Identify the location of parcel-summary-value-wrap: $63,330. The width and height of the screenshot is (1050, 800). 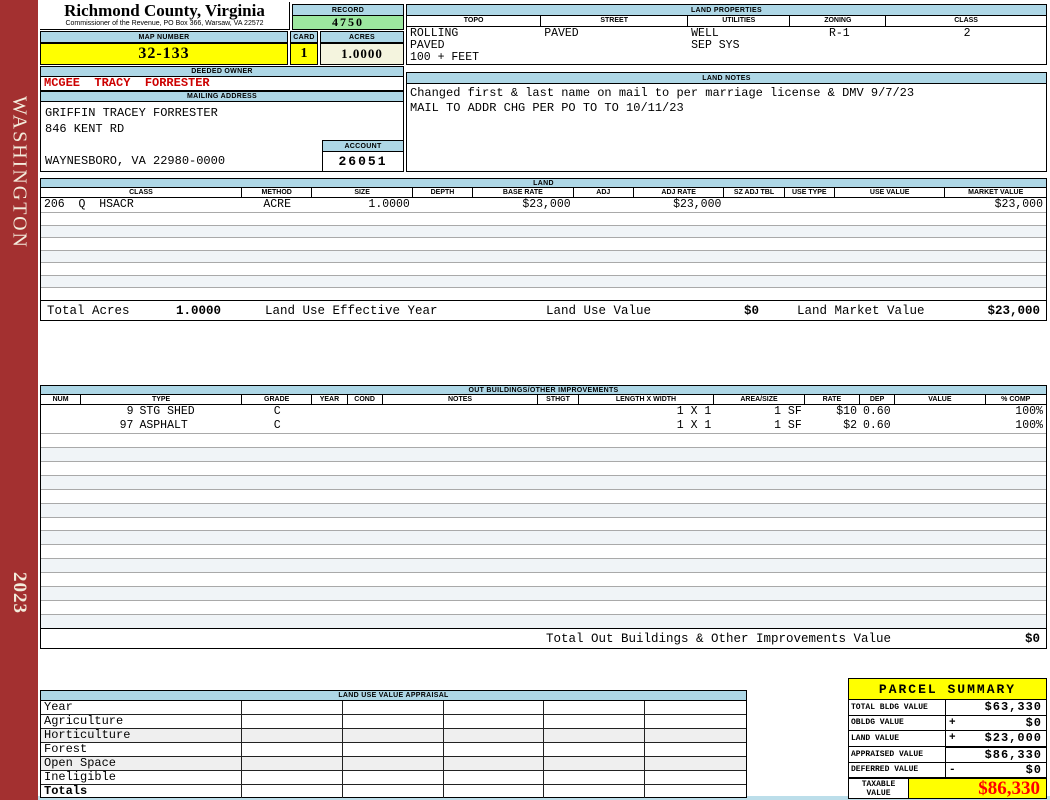
(996, 707).